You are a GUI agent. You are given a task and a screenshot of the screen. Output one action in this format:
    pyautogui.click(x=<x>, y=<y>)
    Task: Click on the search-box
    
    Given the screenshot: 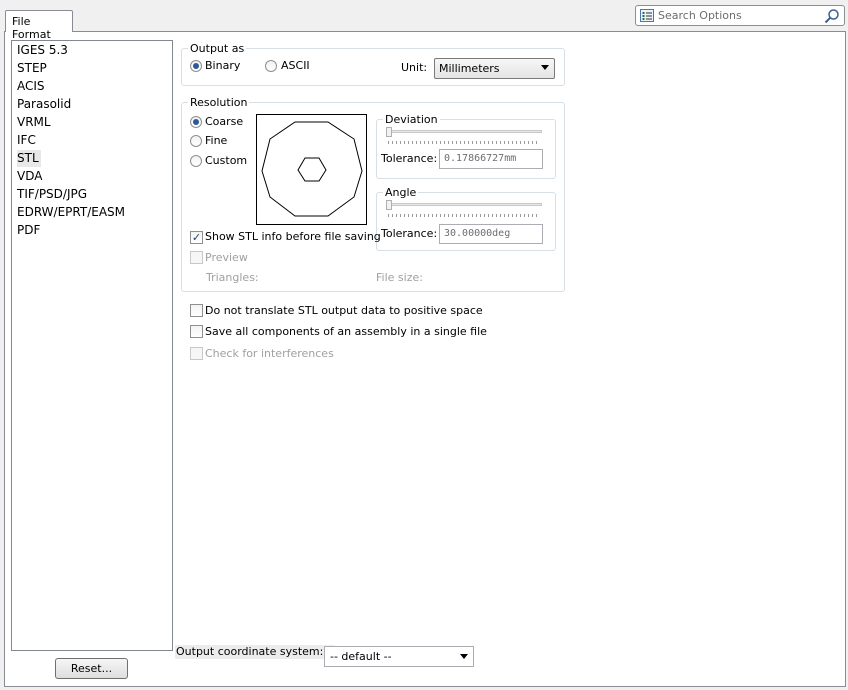 What is the action you would take?
    pyautogui.click(x=740, y=15)
    